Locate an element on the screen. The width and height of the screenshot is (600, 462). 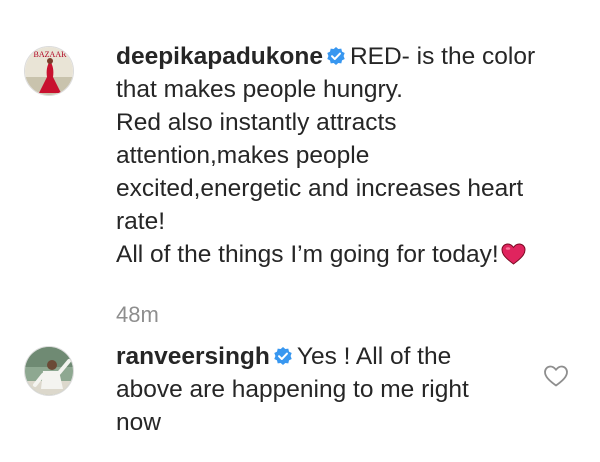
comment-line: ranveersingh Yes ! All of the is located at coordinates (336, 356).